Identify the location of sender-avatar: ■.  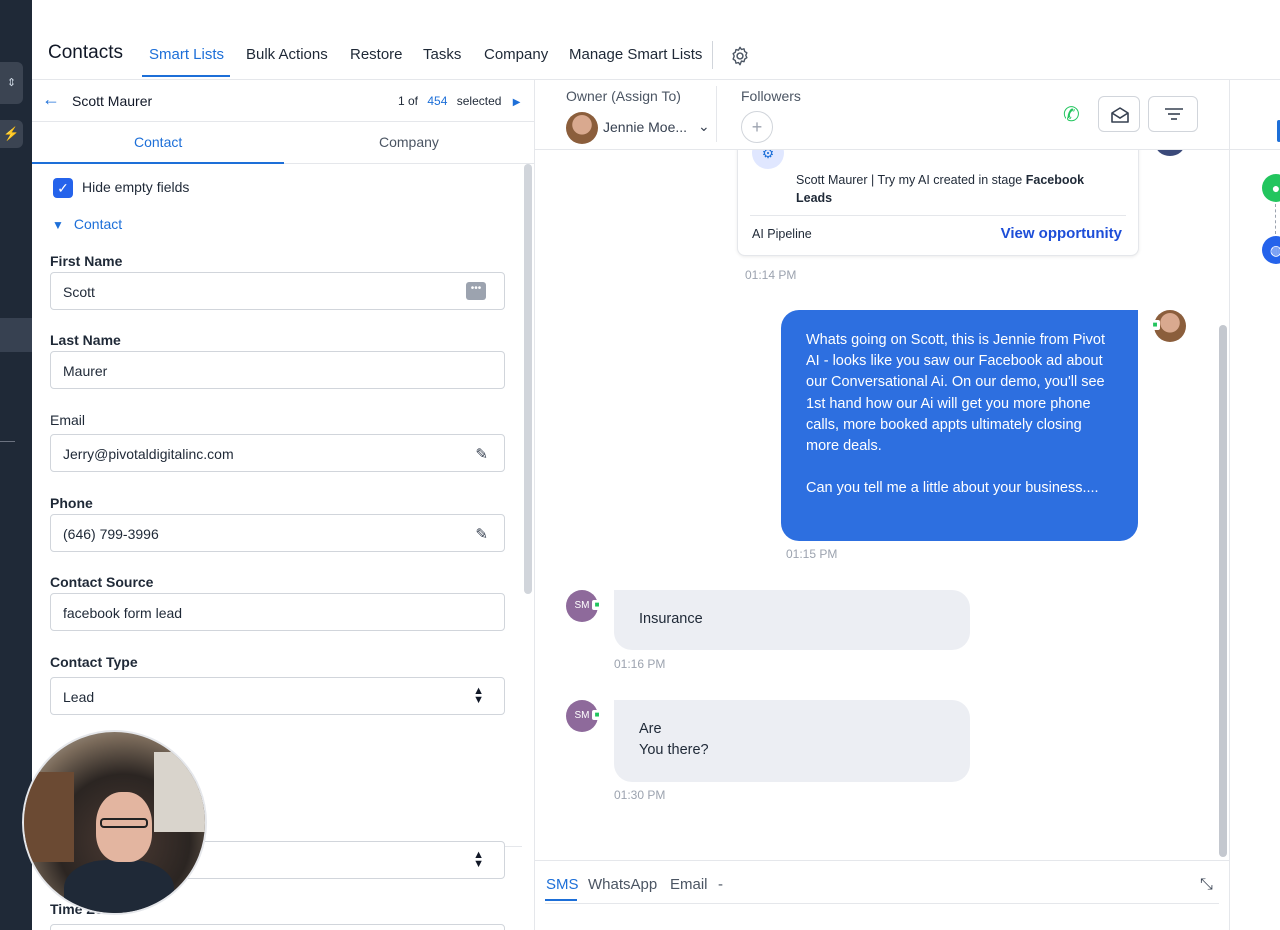
(1168, 326).